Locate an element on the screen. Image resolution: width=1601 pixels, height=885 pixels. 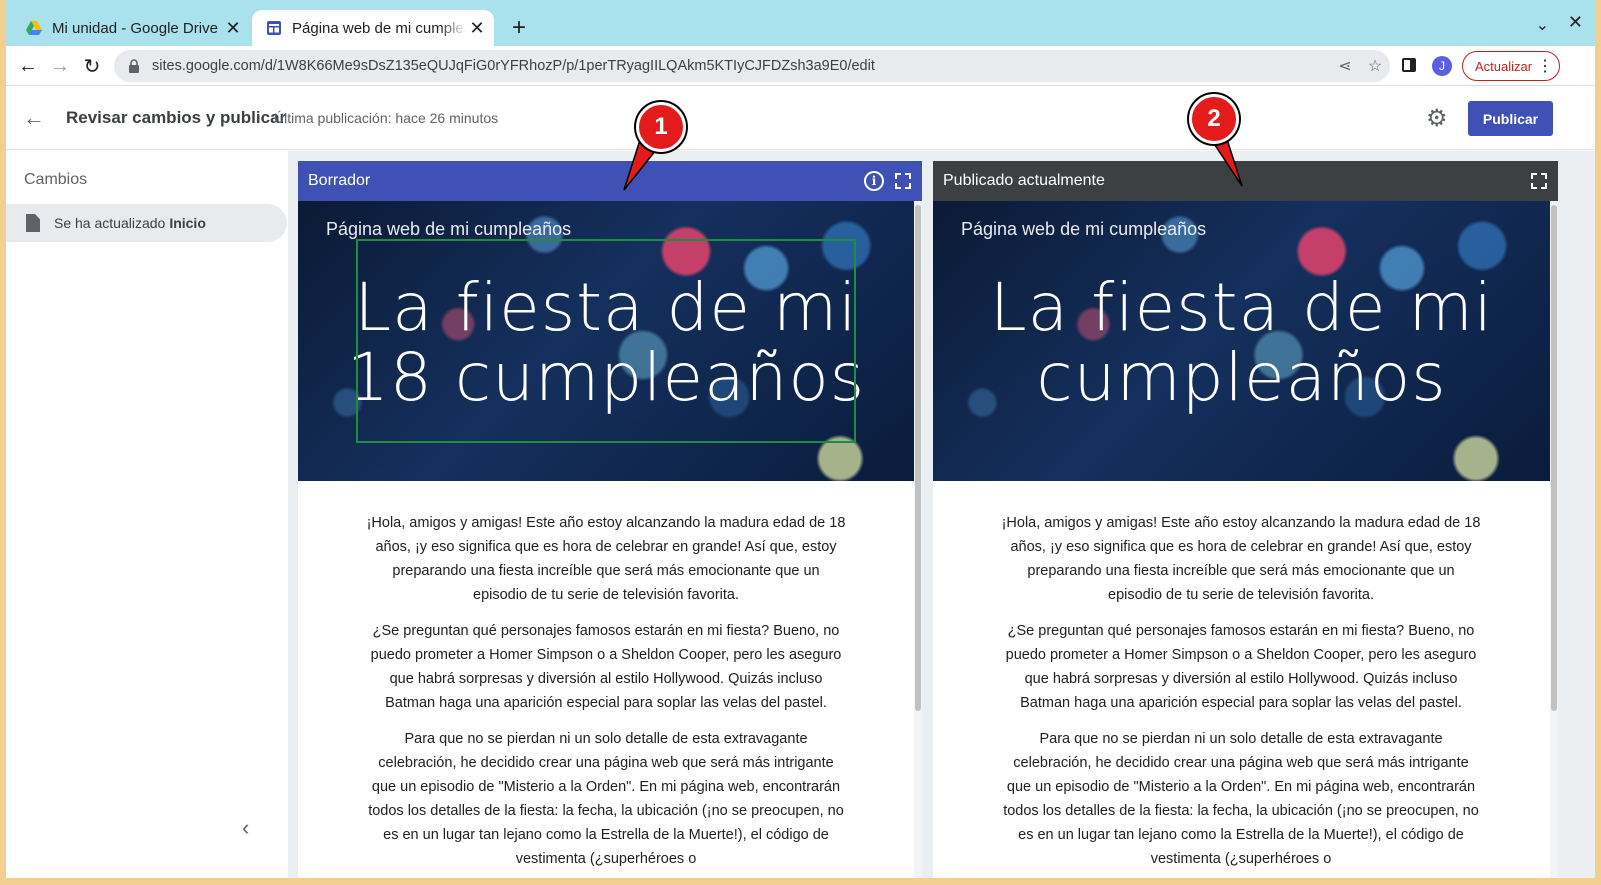
callout-badge: 1 is located at coordinates (661, 127).